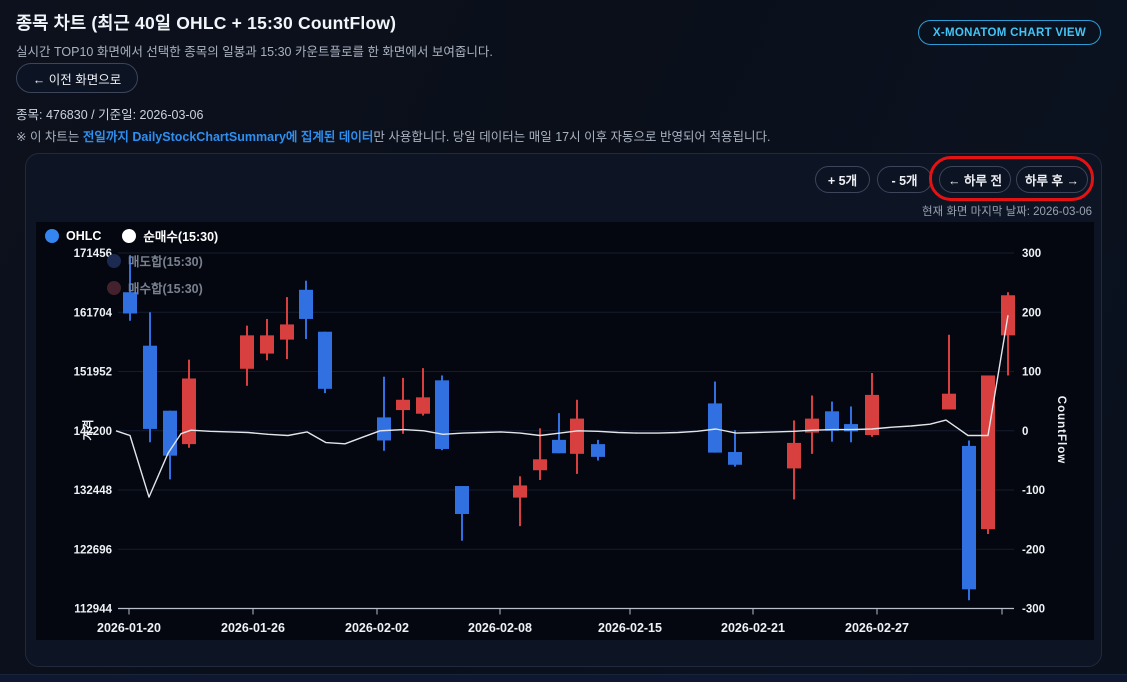 This screenshot has width=1127, height=682. What do you see at coordinates (877, 628) in the screenshot?
I see `date-tick-label: 2026-02-27` at bounding box center [877, 628].